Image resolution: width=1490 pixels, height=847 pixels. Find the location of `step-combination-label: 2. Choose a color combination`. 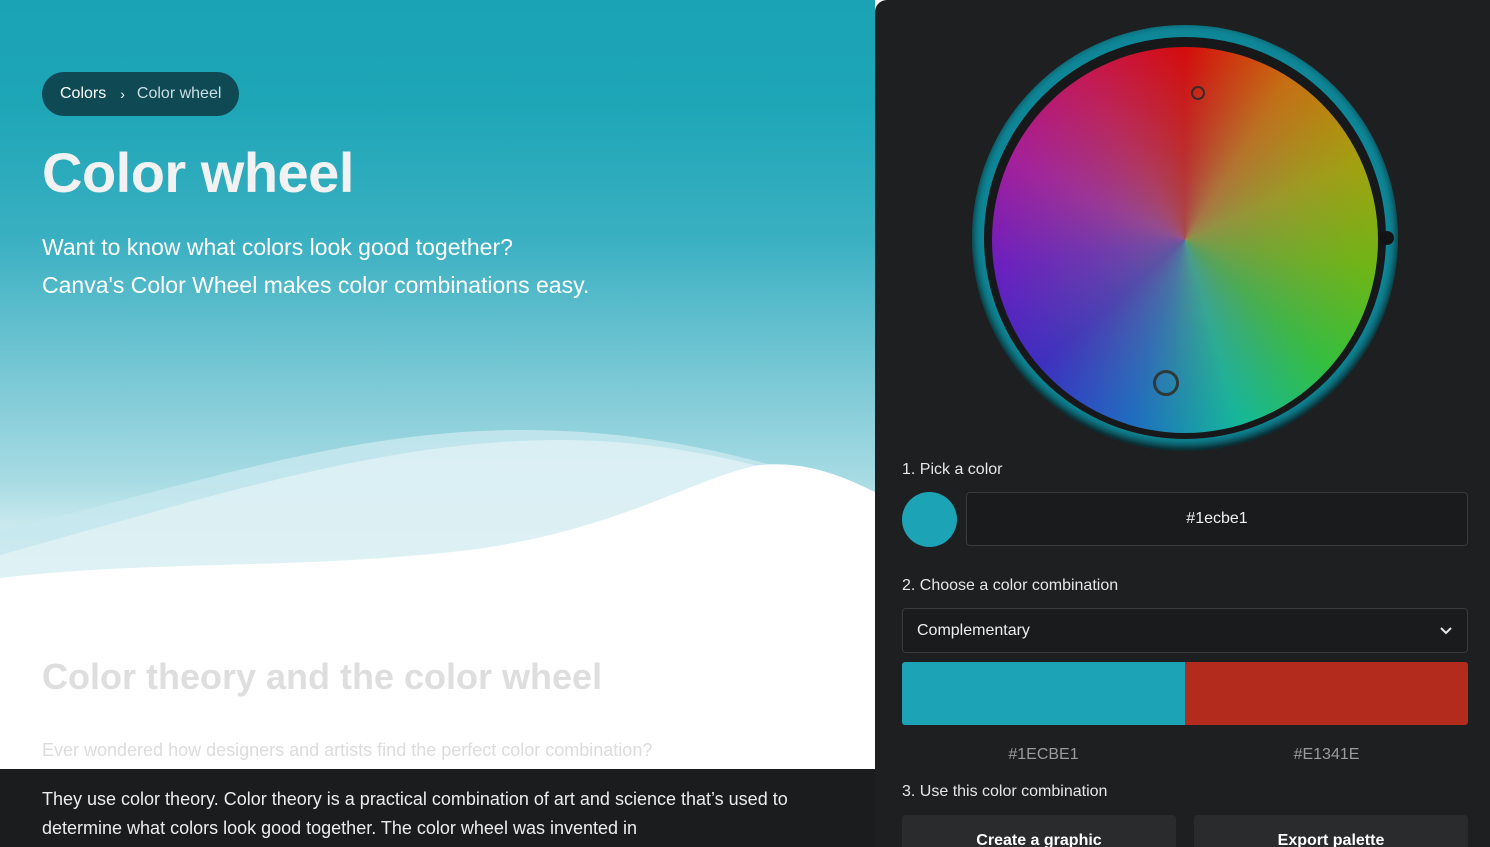

step-combination-label: 2. Choose a color combination is located at coordinates (1010, 585).